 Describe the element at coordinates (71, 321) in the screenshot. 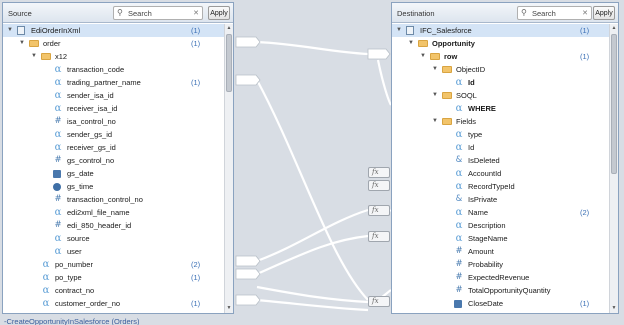

I see `process-link: -CreateOpportunityInSalesforce (Orders)` at that location.